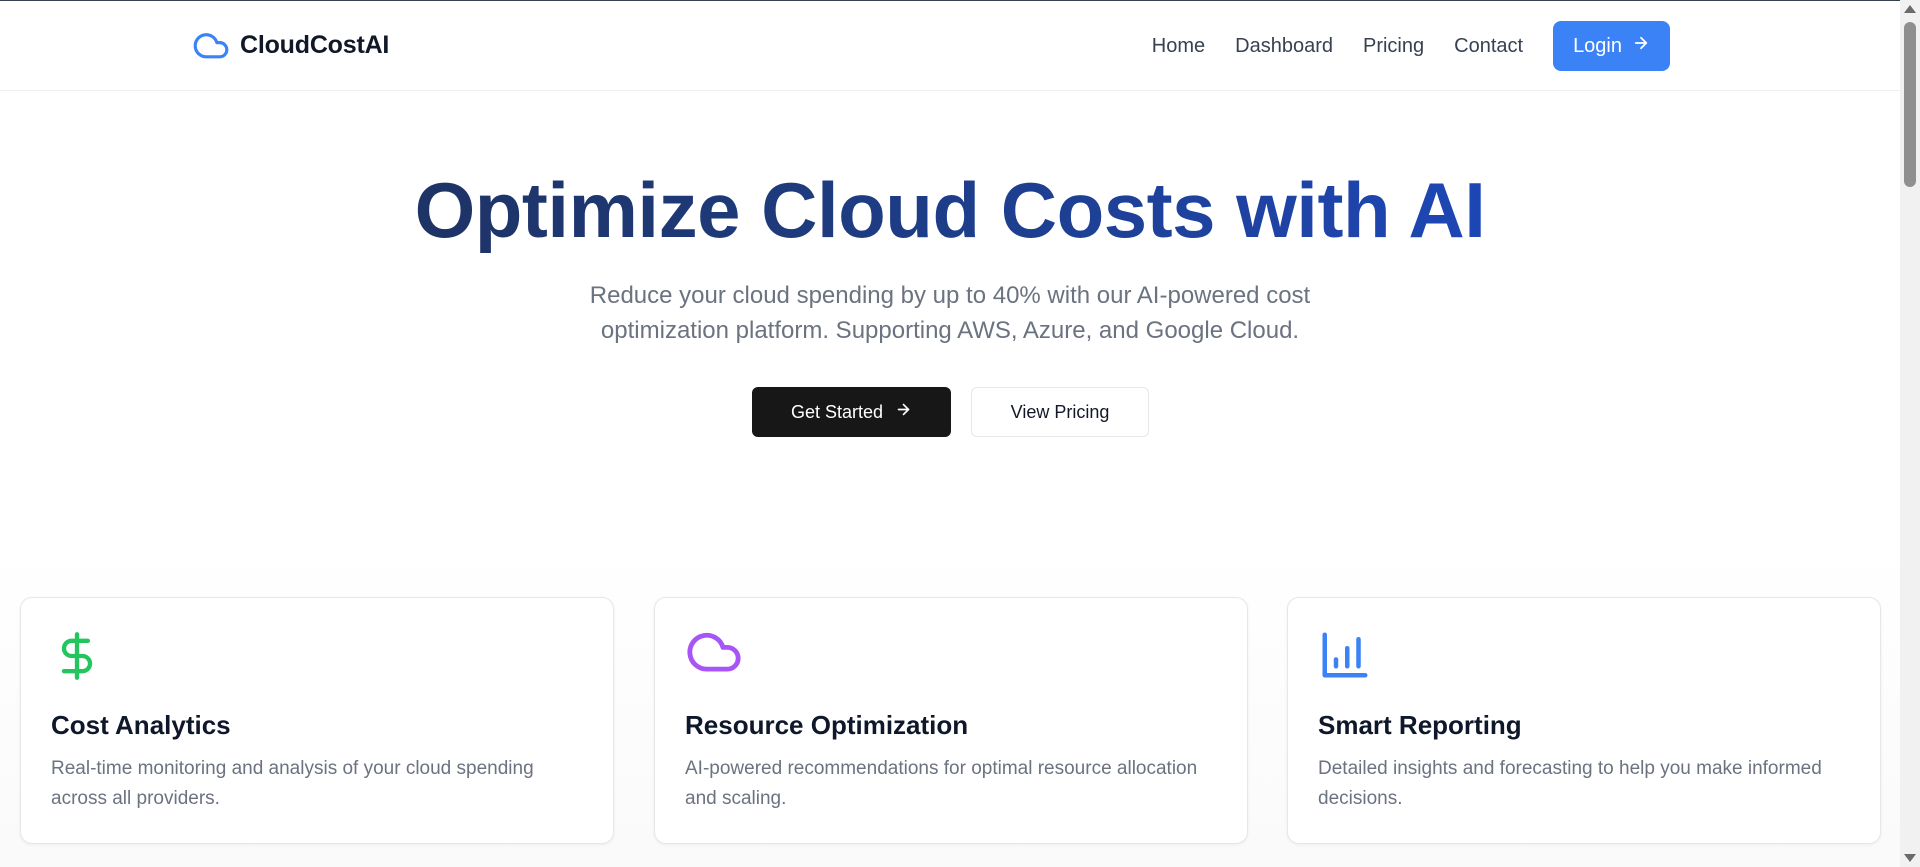 The width and height of the screenshot is (1920, 867). I want to click on vertical-scrollbar, so click(1910, 433).